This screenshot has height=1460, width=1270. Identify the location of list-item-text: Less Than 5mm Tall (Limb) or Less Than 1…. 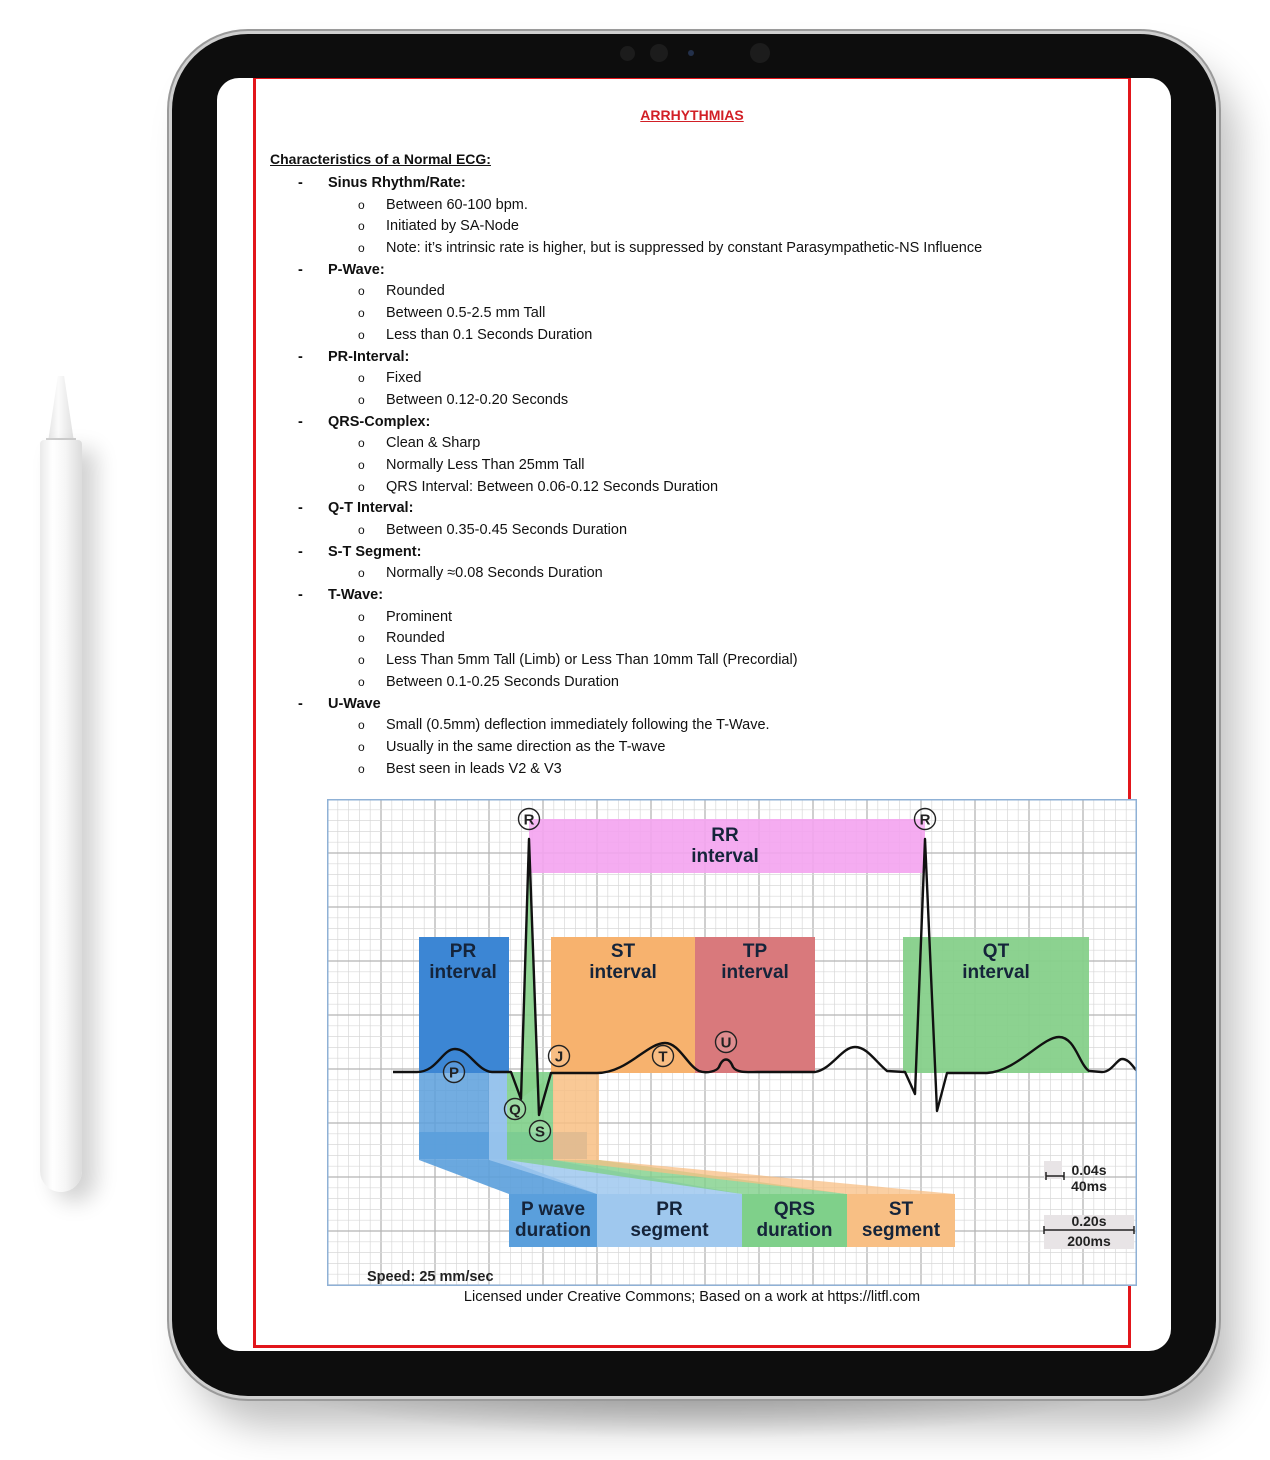
(592, 660).